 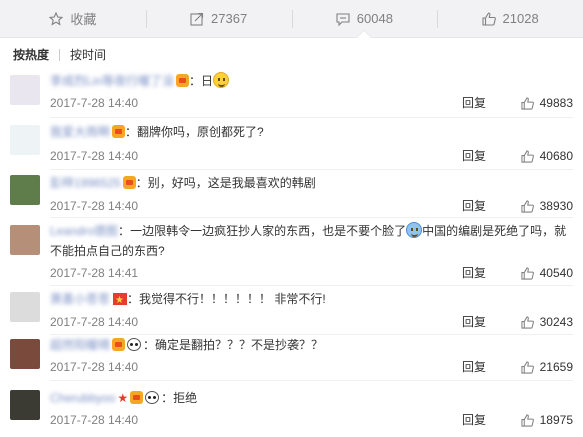 I want to click on sort-by-time: 按时间, so click(x=88, y=54).